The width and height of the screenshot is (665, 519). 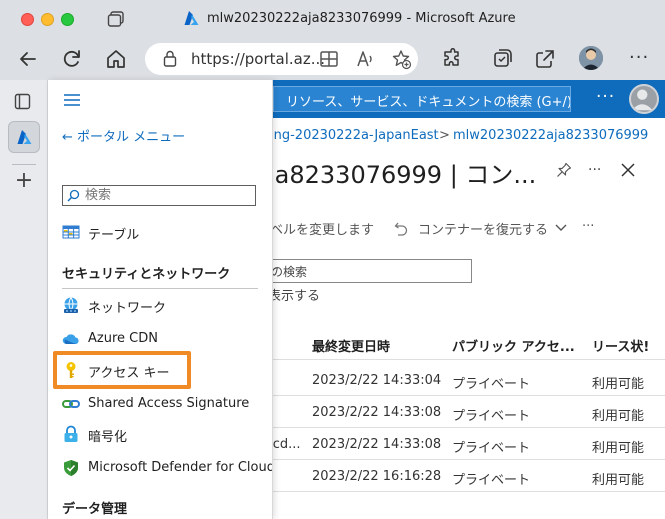 What do you see at coordinates (70, 137) in the screenshot?
I see `back-arrow-icon: ←` at bounding box center [70, 137].